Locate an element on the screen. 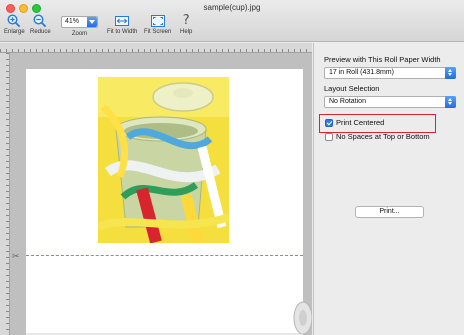  fit-width-icon is located at coordinates (122, 21).